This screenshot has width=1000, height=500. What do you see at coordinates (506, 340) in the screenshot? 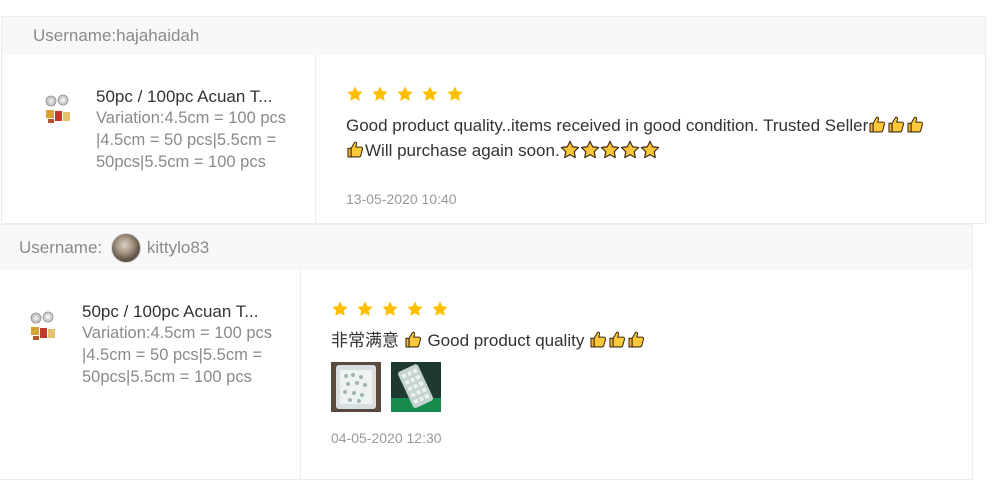
I see `comment-text: Good product quality` at bounding box center [506, 340].